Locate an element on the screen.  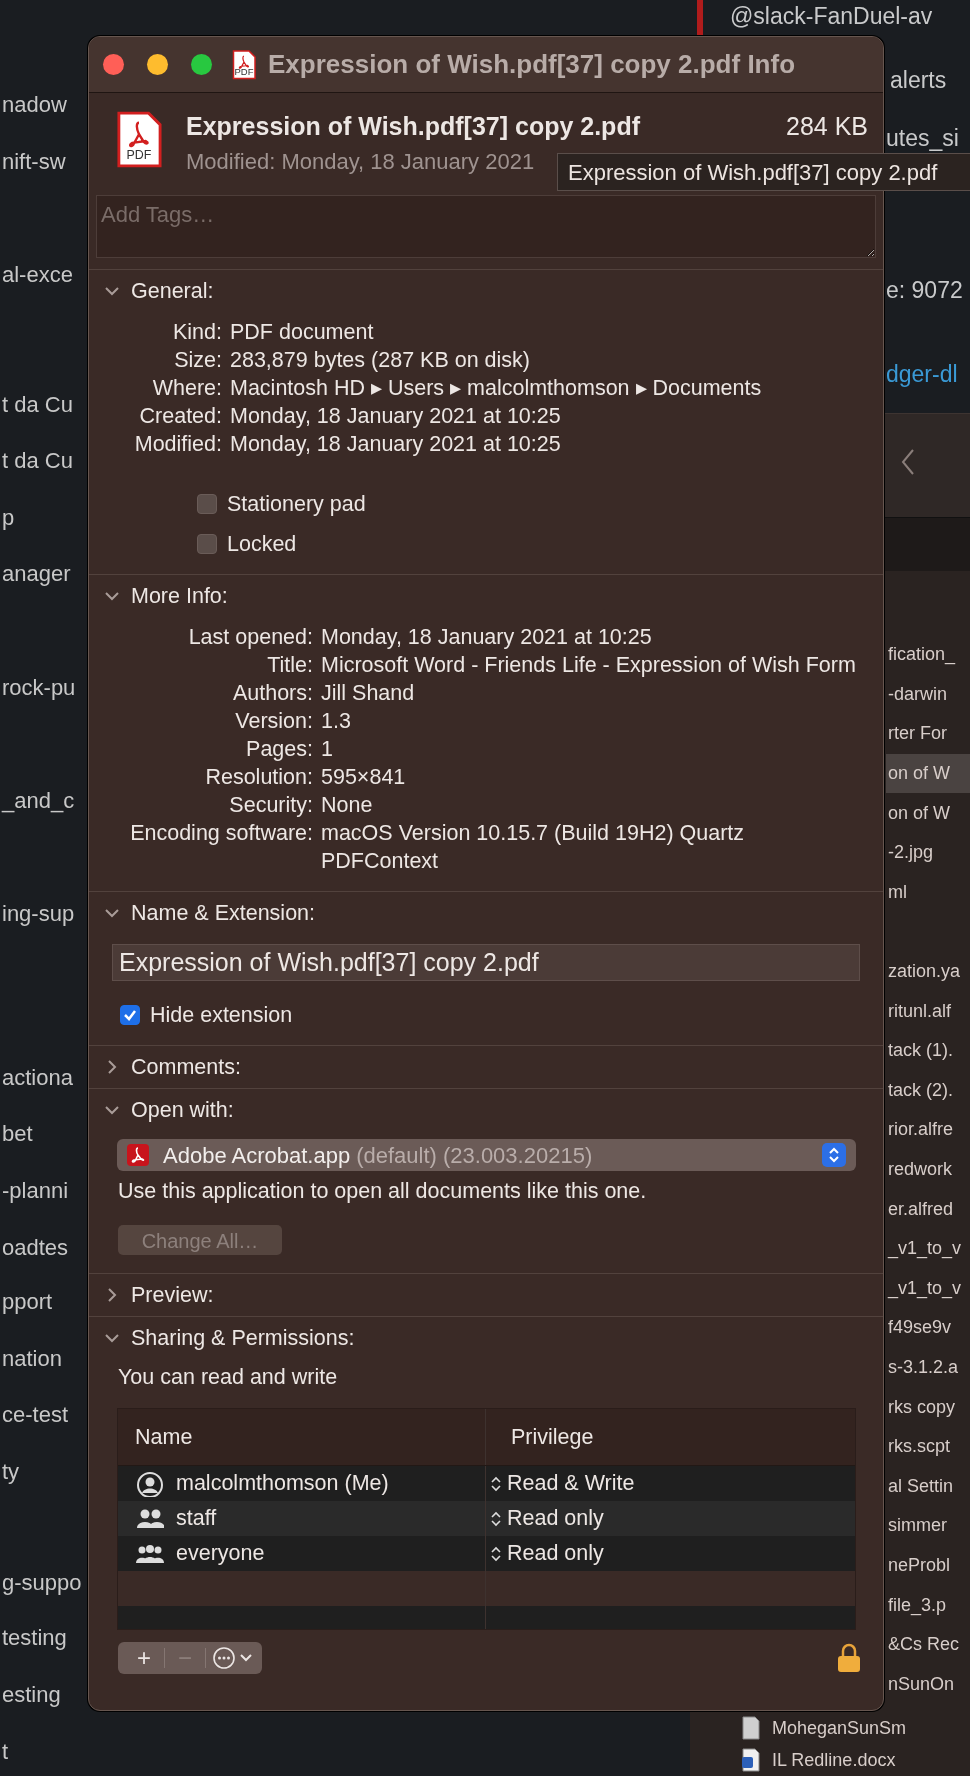
user-name: malcolmthomson (Me) is located at coordinates (282, 1484).